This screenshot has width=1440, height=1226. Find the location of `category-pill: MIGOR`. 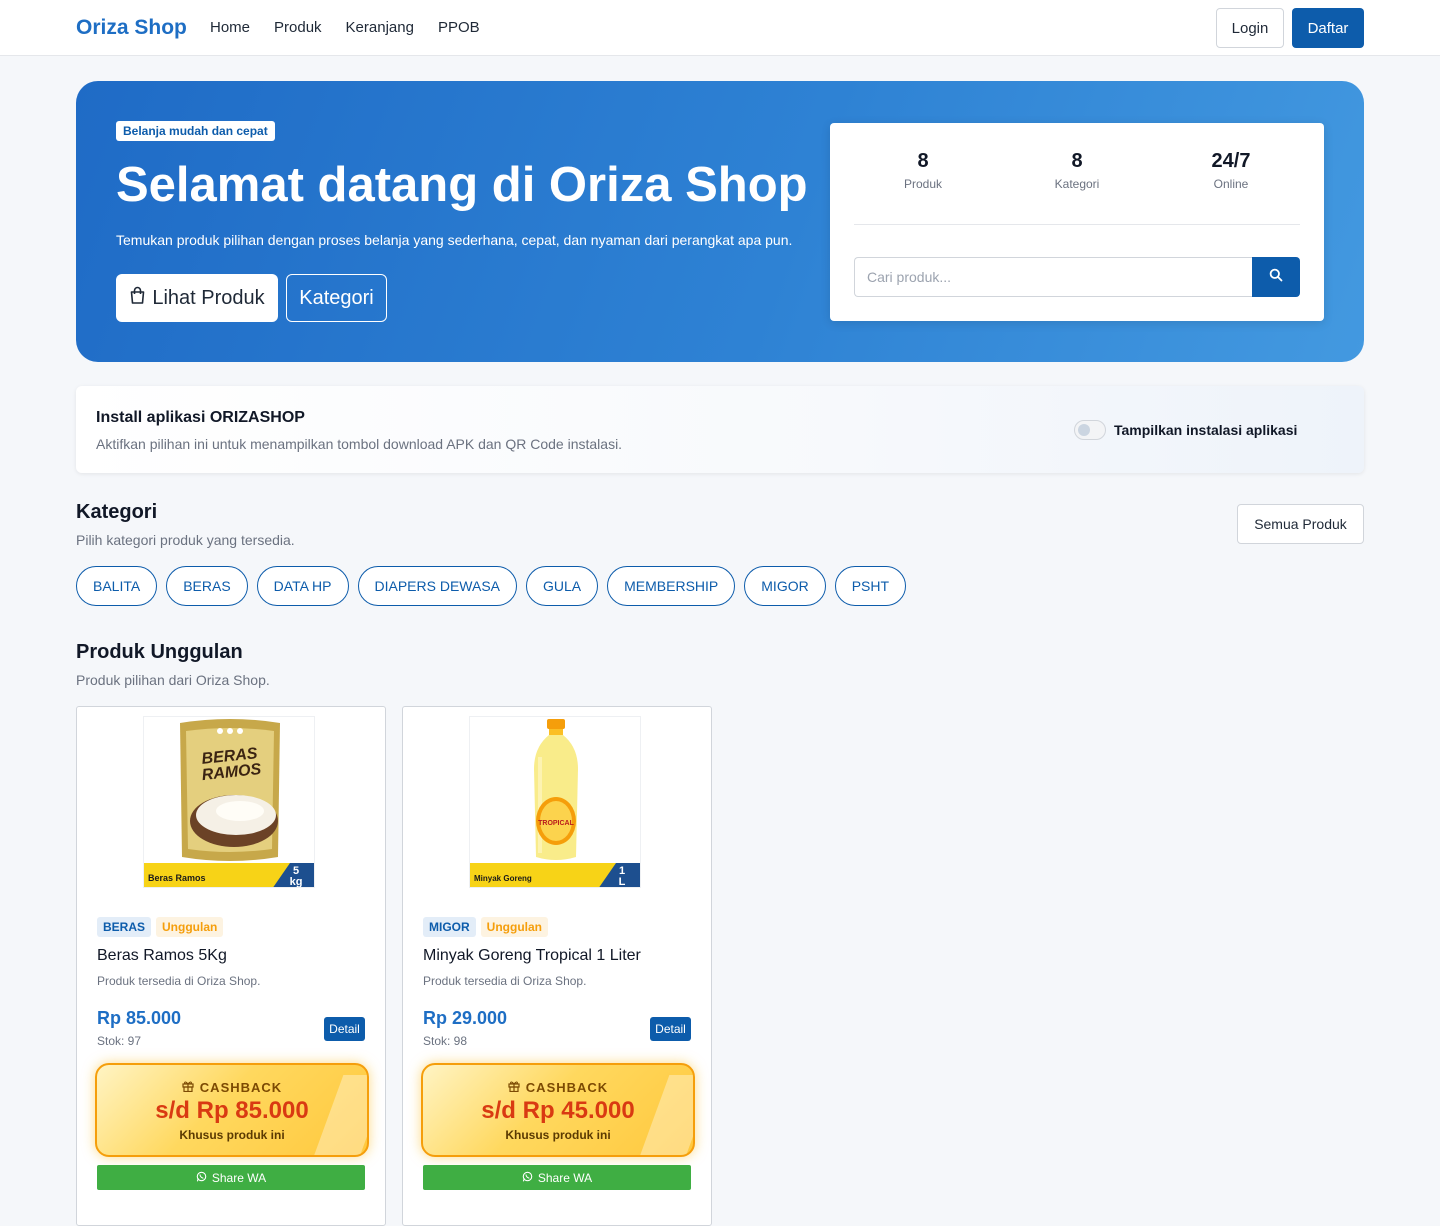

category-pill: MIGOR is located at coordinates (785, 586).